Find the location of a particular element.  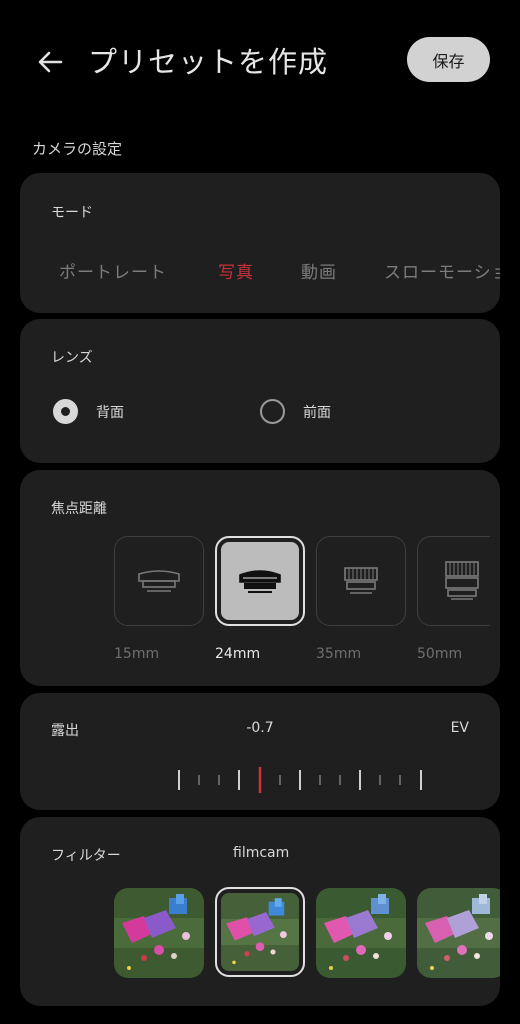

mode-label: モード is located at coordinates (72, 213).